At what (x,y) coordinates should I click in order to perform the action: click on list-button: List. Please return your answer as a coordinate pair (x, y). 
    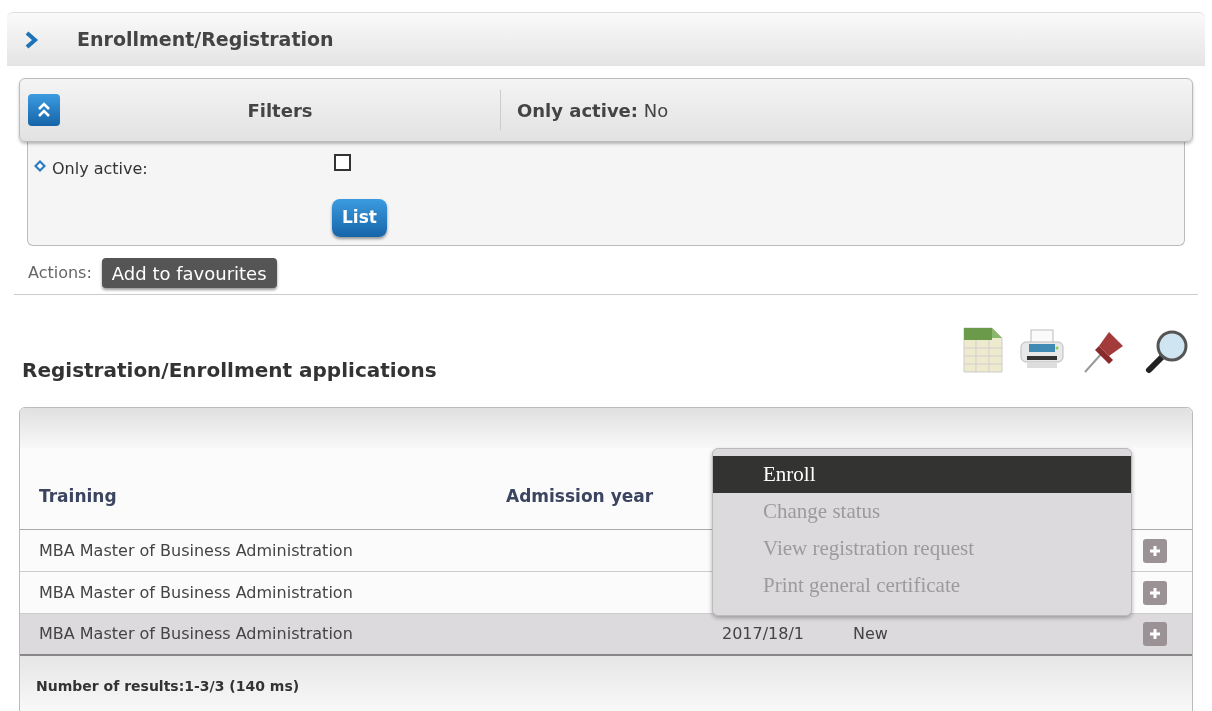
    Looking at the image, I should click on (359, 218).